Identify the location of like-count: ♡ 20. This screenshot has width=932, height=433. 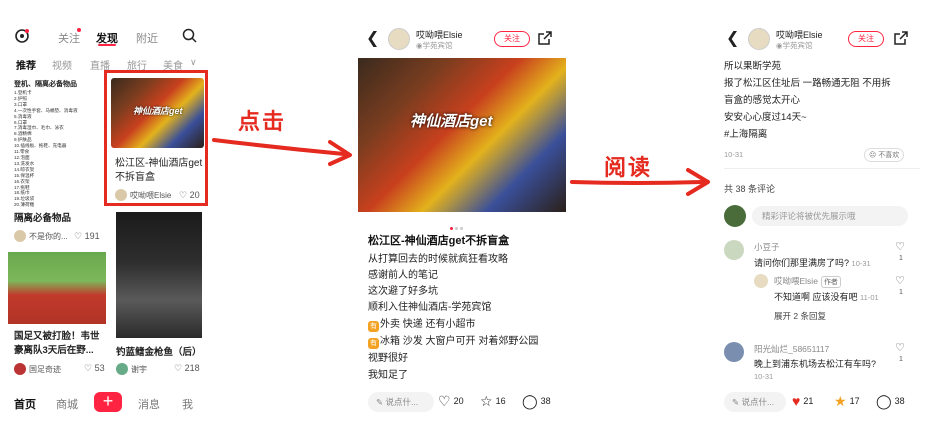
(189, 195).